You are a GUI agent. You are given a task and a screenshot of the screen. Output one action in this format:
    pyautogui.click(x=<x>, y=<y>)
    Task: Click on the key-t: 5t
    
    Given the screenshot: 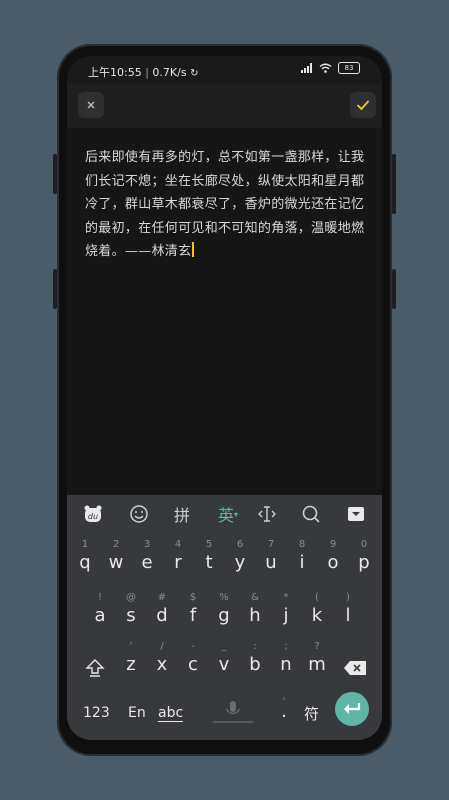 What is the action you would take?
    pyautogui.click(x=209, y=559)
    